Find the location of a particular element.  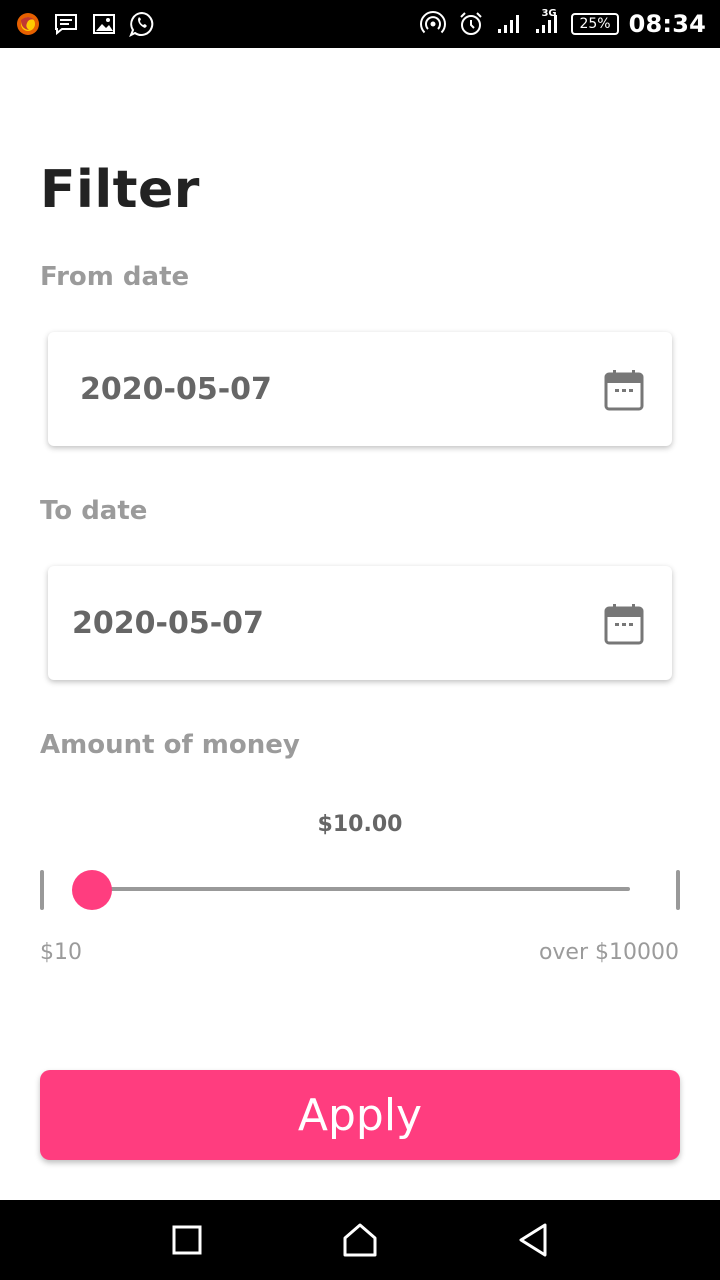

whatsapp-icon is located at coordinates (142, 24).